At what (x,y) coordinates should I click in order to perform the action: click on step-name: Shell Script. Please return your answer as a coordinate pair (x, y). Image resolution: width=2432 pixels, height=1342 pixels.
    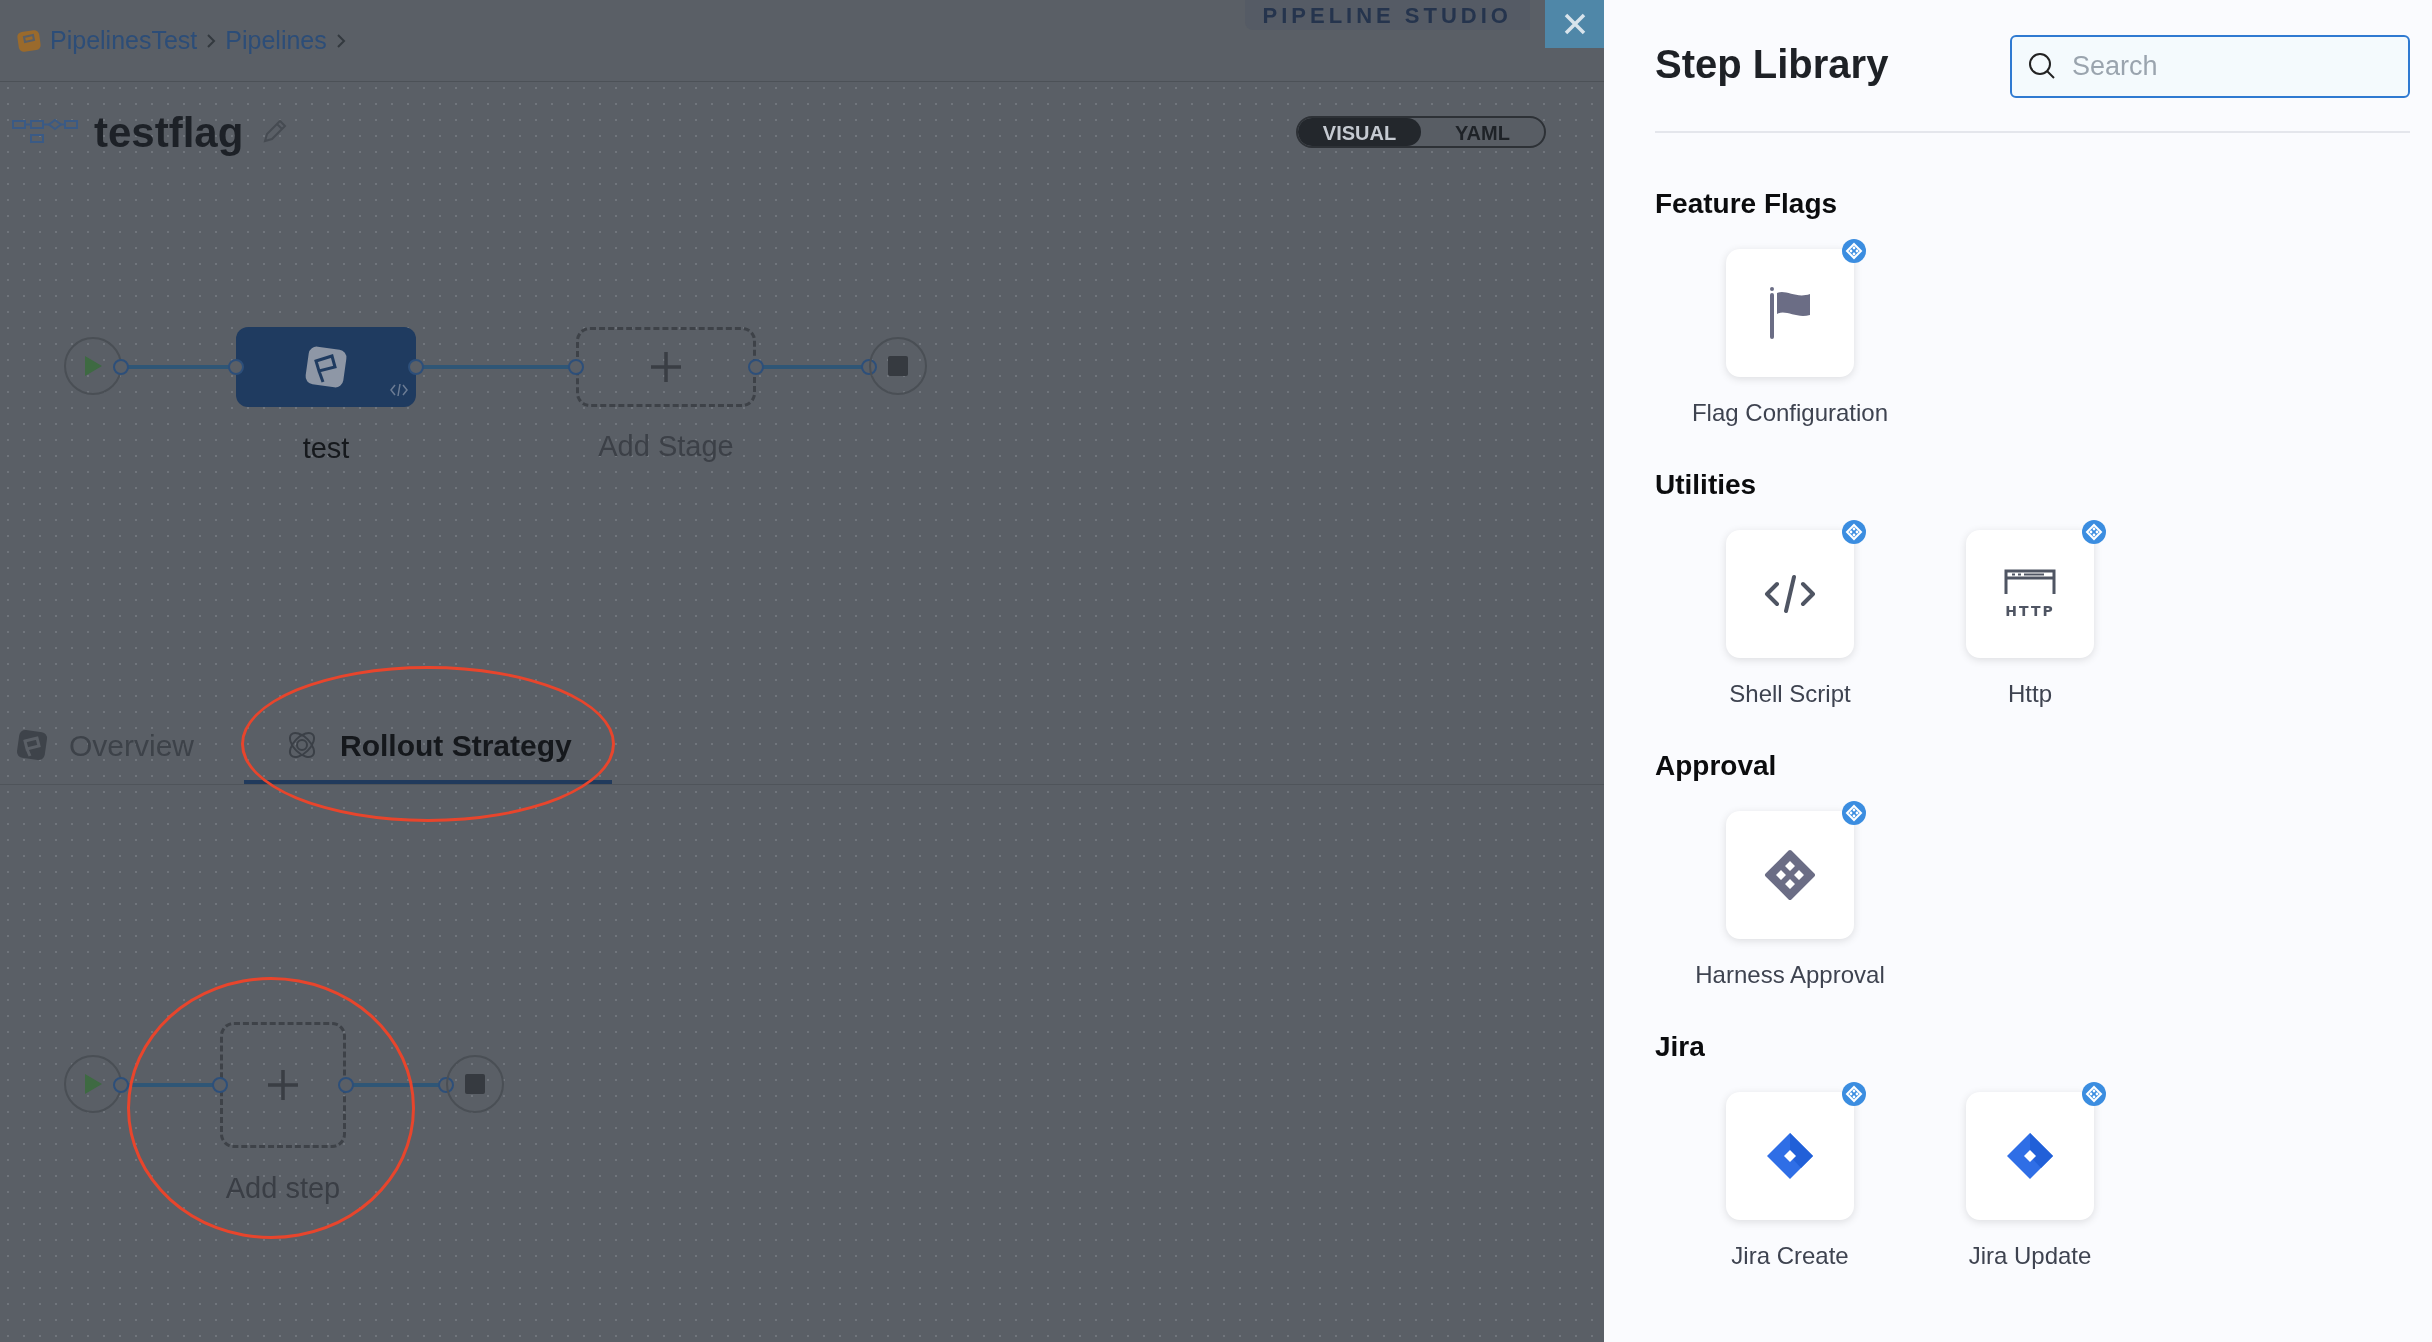
    Looking at the image, I should click on (1790, 694).